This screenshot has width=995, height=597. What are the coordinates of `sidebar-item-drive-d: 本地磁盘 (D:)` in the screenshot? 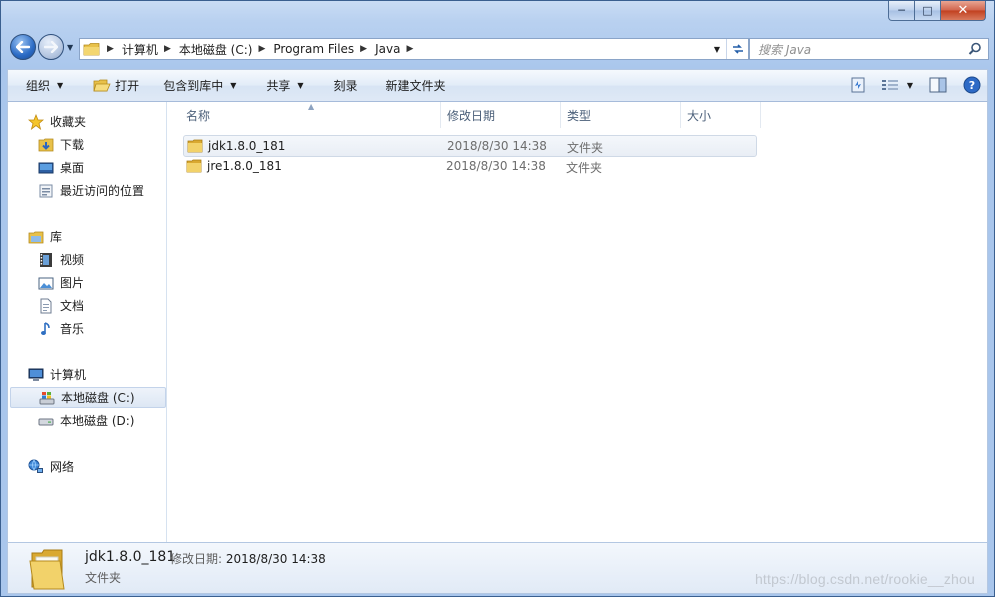 It's located at (87, 420).